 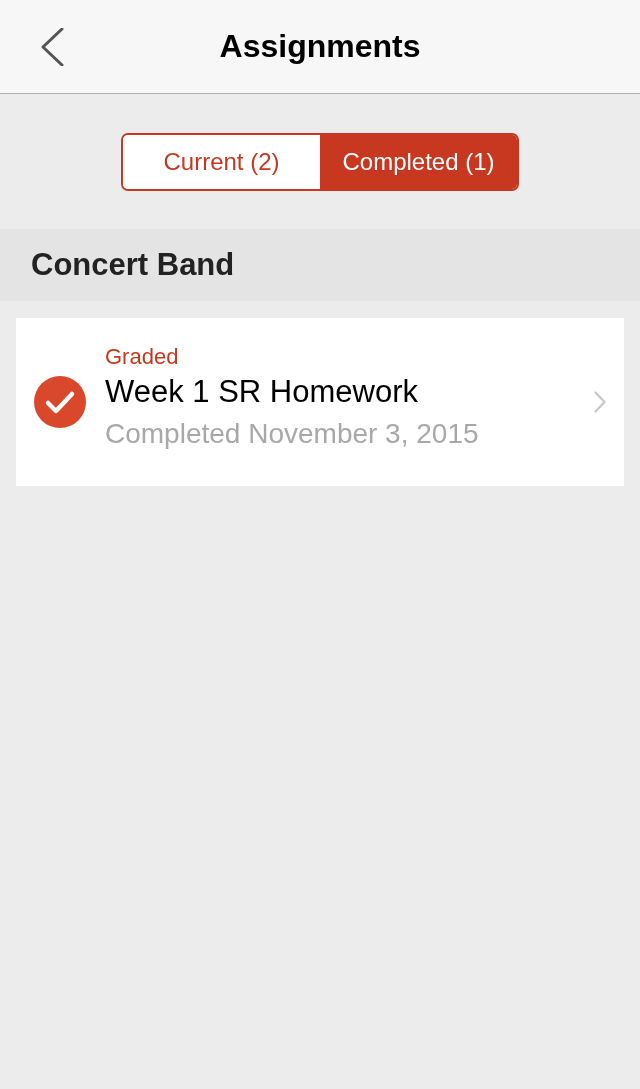 What do you see at coordinates (292, 434) in the screenshot?
I see `completion-date: Completed November 3, 2015` at bounding box center [292, 434].